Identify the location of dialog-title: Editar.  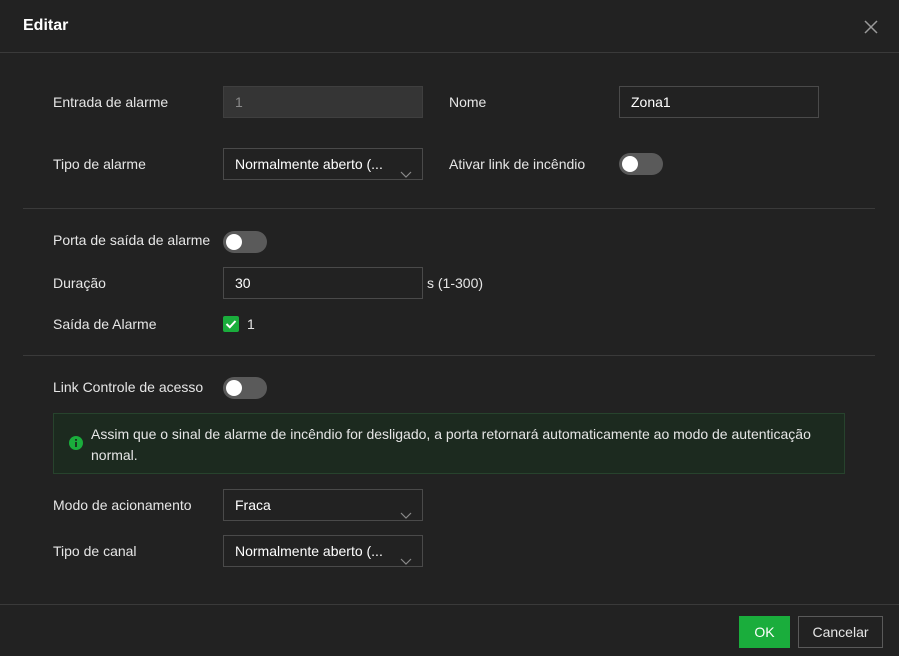
(46, 25).